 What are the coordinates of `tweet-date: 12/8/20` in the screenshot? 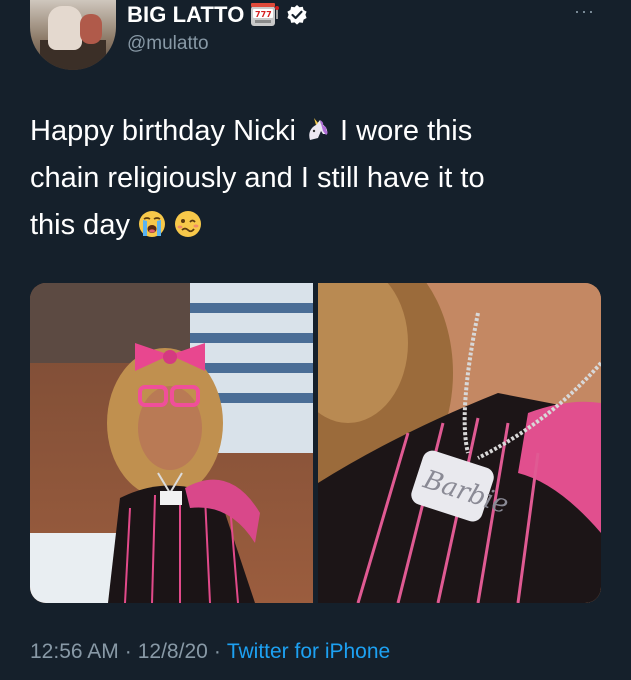 It's located at (173, 652).